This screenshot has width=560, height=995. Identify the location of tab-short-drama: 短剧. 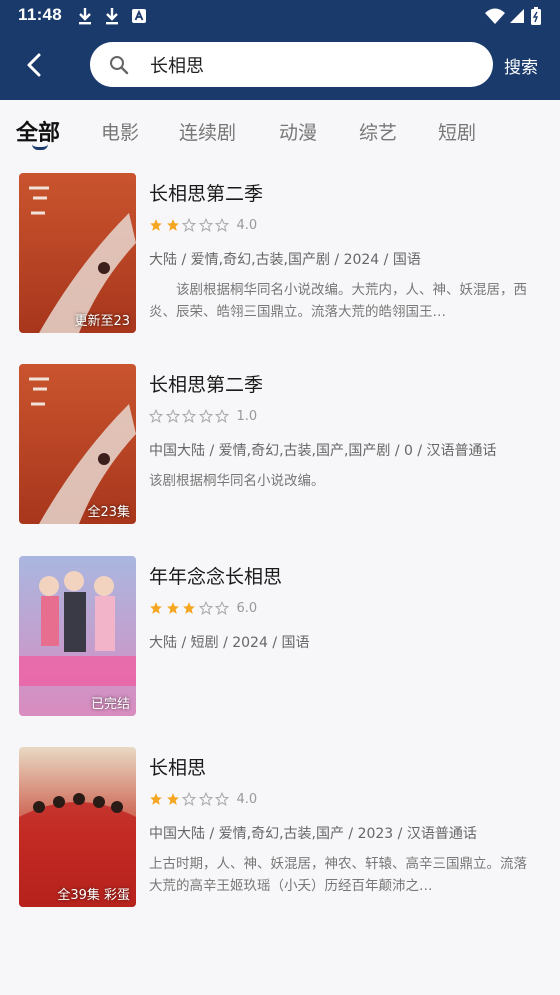
(457, 131).